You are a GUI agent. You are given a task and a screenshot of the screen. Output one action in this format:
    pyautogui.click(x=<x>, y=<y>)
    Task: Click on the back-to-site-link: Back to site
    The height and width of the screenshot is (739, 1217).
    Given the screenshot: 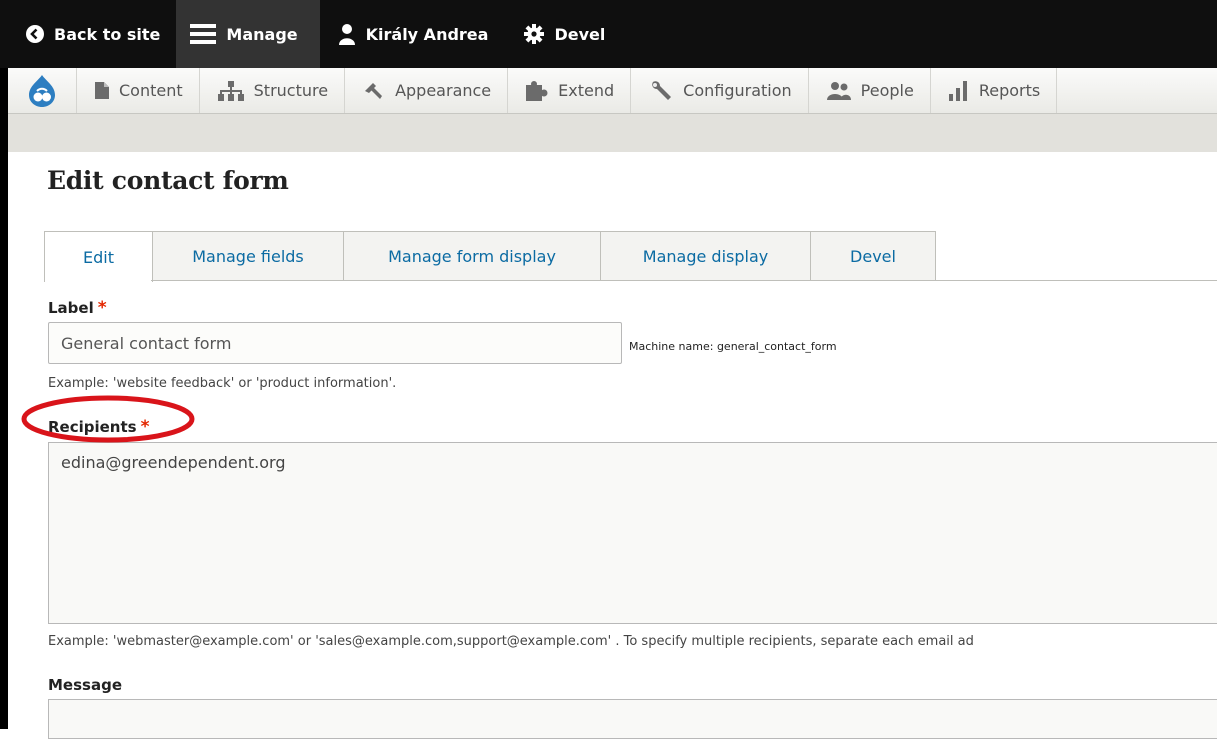 What is the action you would take?
    pyautogui.click(x=88, y=34)
    